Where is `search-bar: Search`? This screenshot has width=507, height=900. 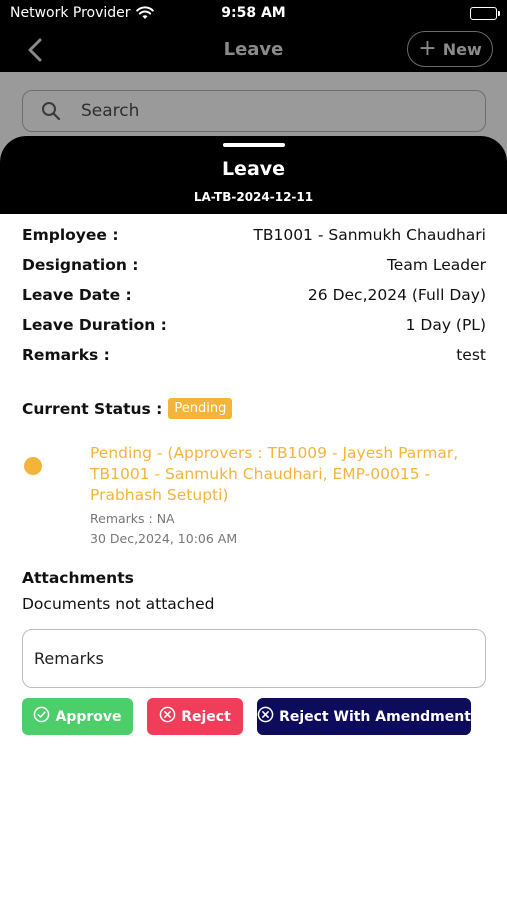 search-bar: Search is located at coordinates (254, 111).